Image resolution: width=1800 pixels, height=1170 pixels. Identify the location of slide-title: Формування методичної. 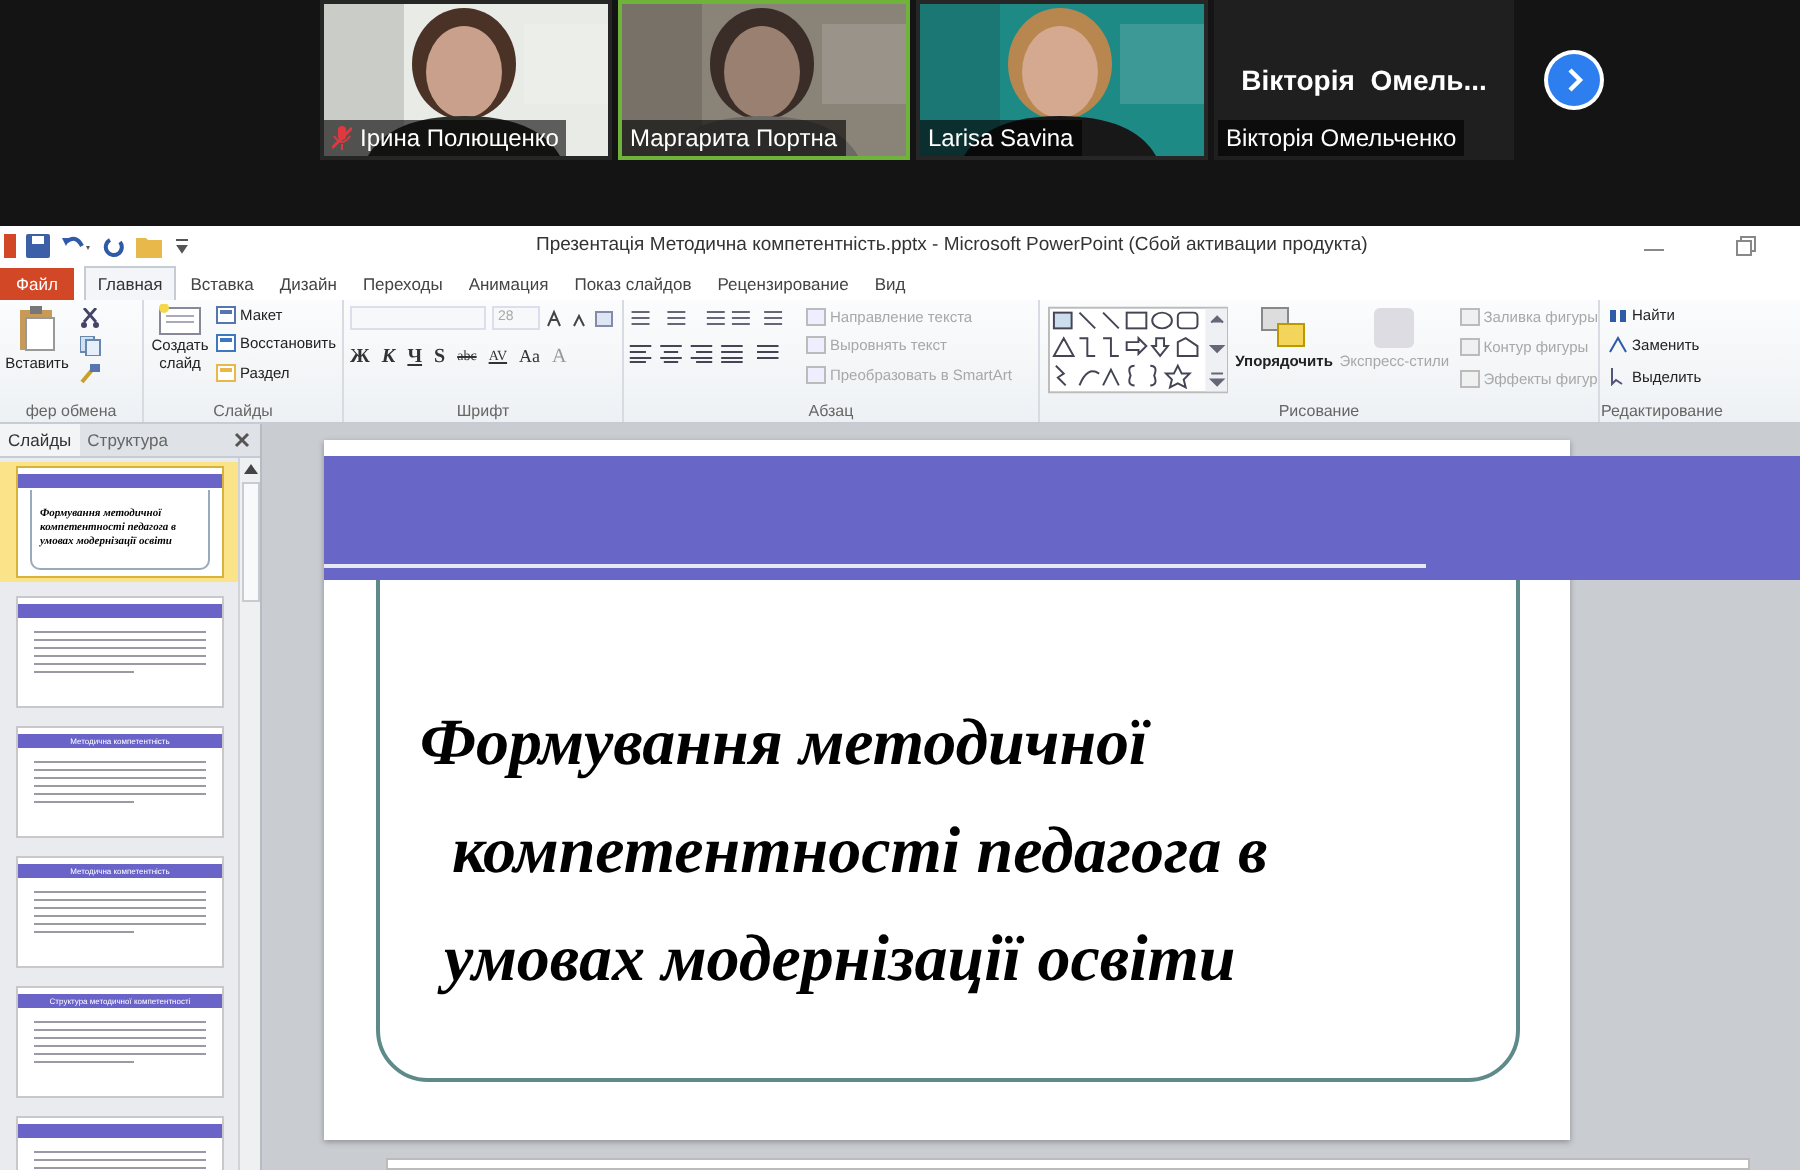
(786, 745).